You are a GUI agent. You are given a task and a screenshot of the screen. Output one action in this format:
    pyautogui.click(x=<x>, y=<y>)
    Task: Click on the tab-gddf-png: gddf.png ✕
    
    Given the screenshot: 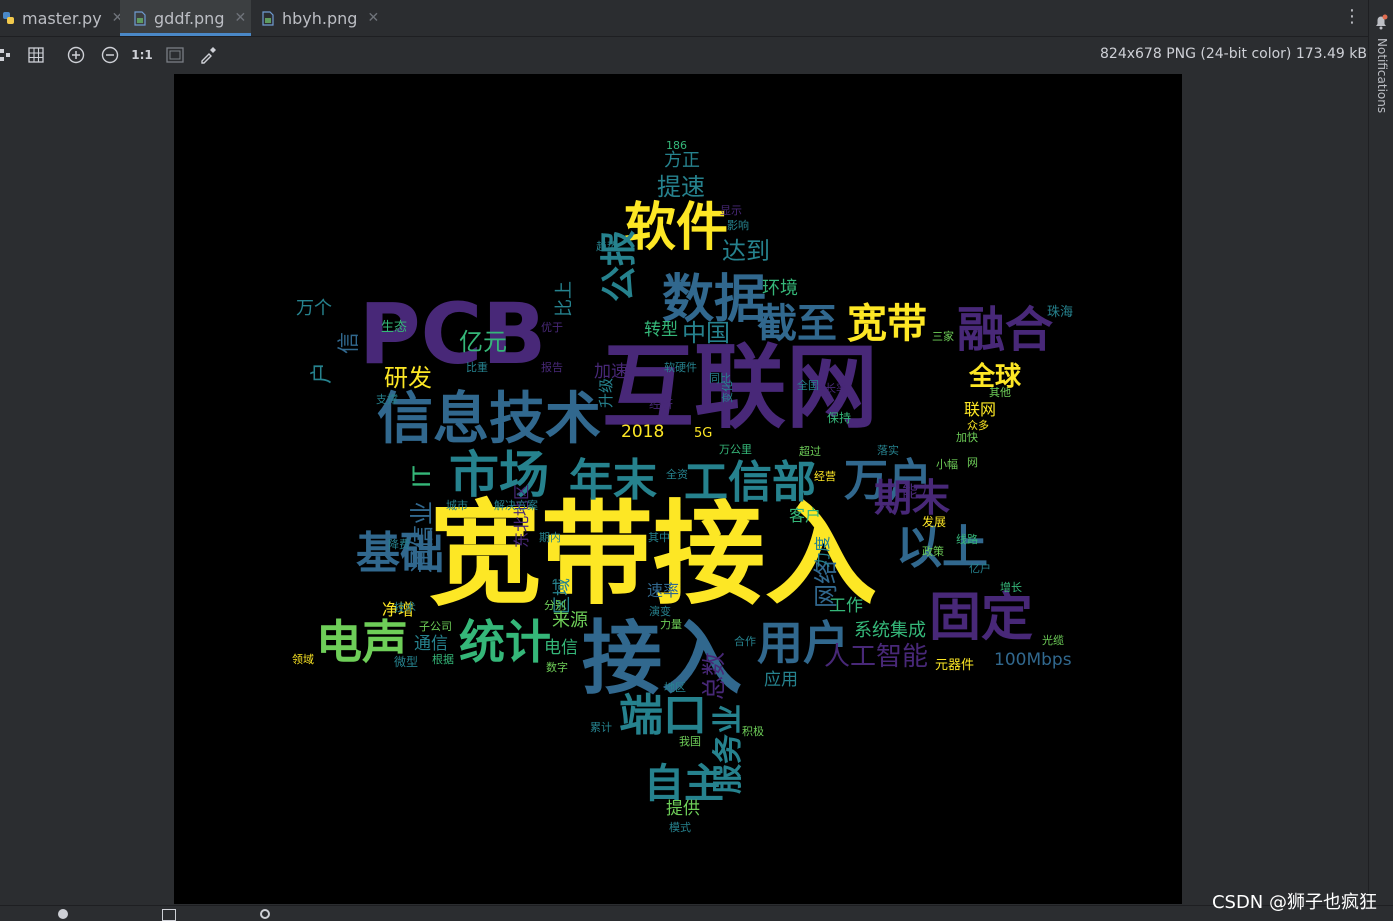 What is the action you would take?
    pyautogui.click(x=185, y=18)
    